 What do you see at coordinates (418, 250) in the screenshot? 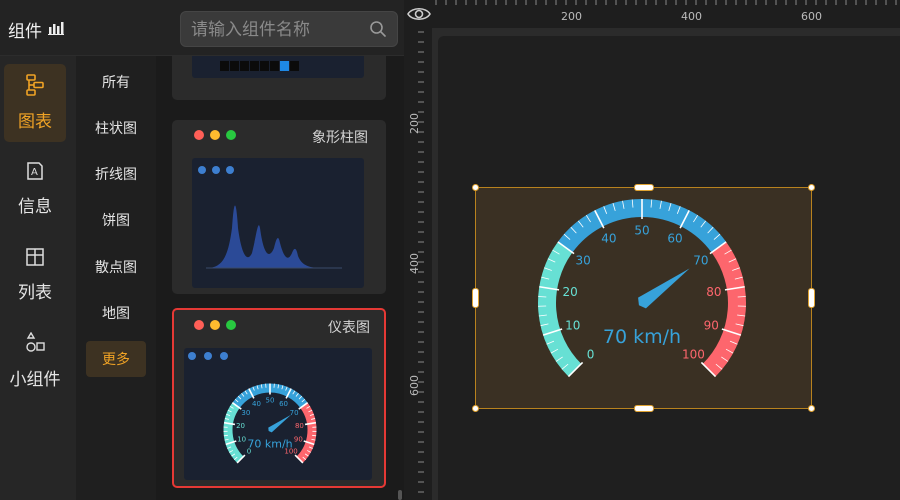
I see `ruler-left: 200 400 600` at bounding box center [418, 250].